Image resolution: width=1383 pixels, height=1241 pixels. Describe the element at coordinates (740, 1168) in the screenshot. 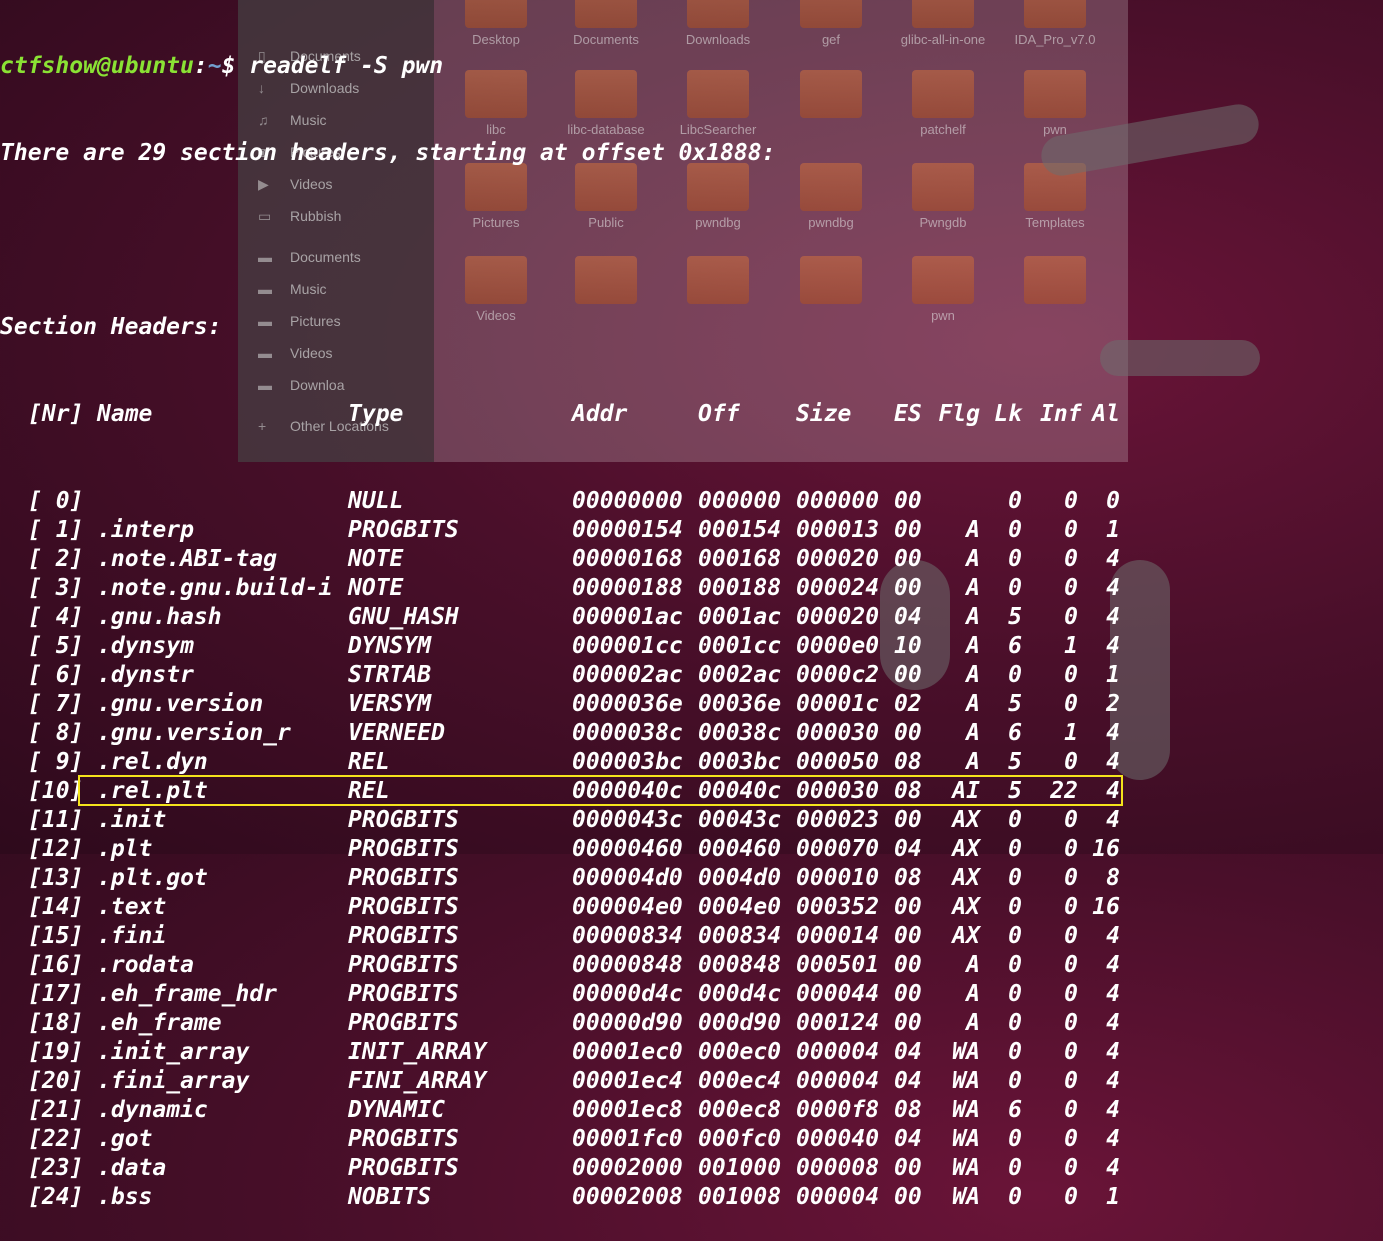

I see `cell-off: 001000` at that location.